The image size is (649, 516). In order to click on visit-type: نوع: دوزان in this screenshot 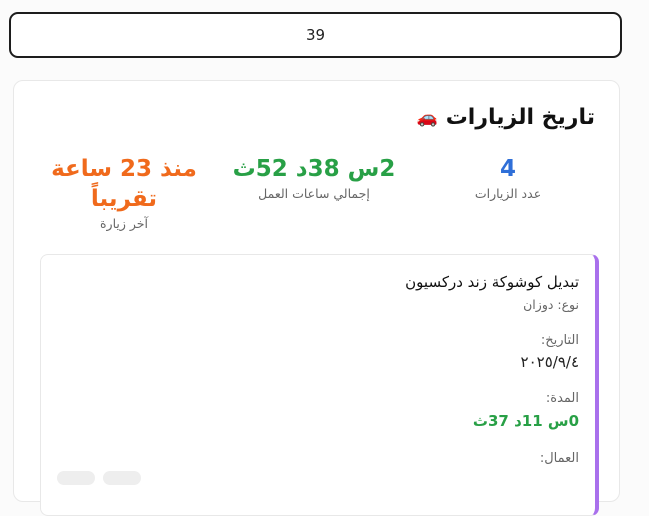, I will do `click(551, 304)`.